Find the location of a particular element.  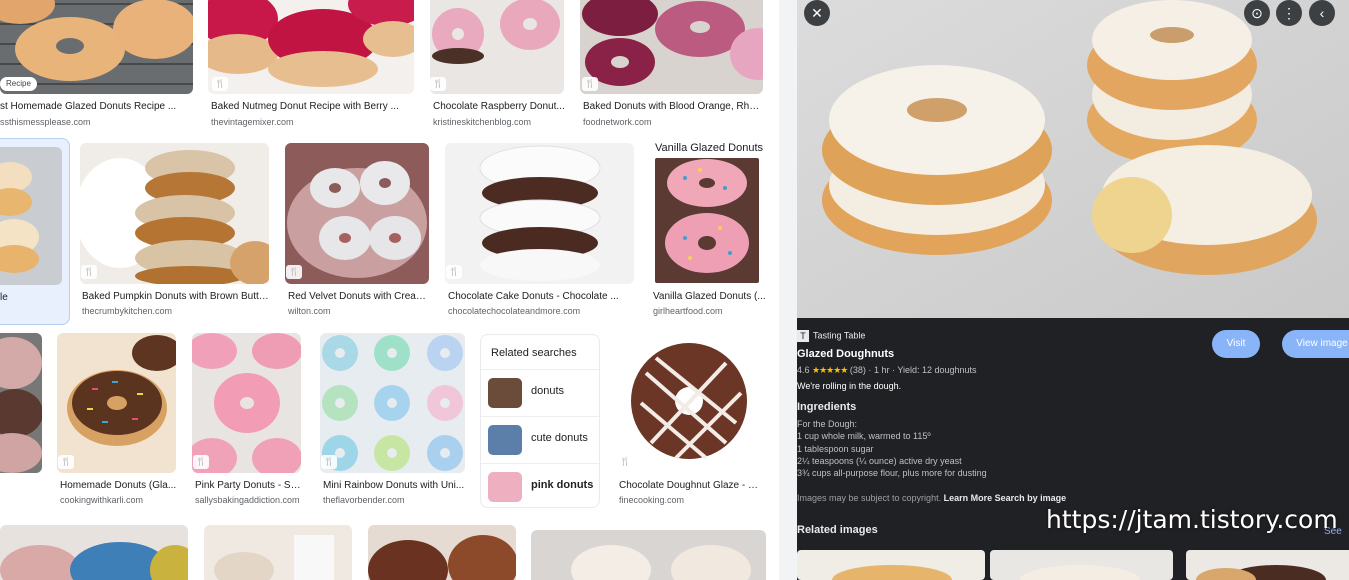

result-title: le is located at coordinates (30, 297).